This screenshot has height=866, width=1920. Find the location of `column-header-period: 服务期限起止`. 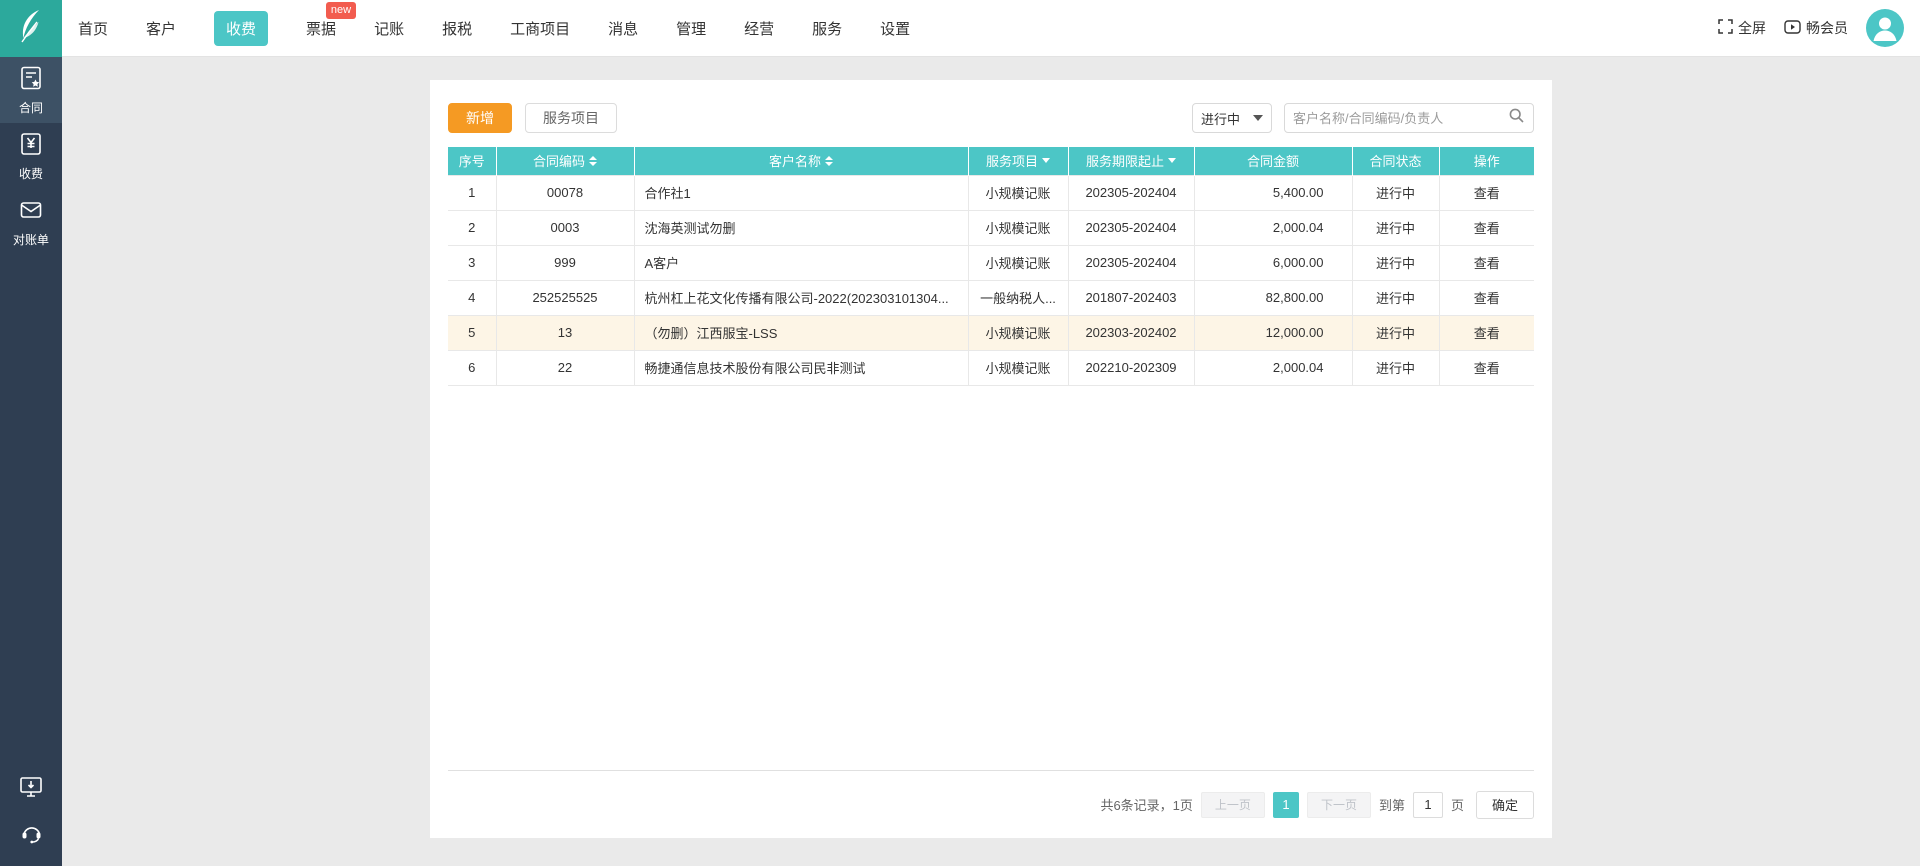

column-header-period: 服务期限起止 is located at coordinates (1131, 161).